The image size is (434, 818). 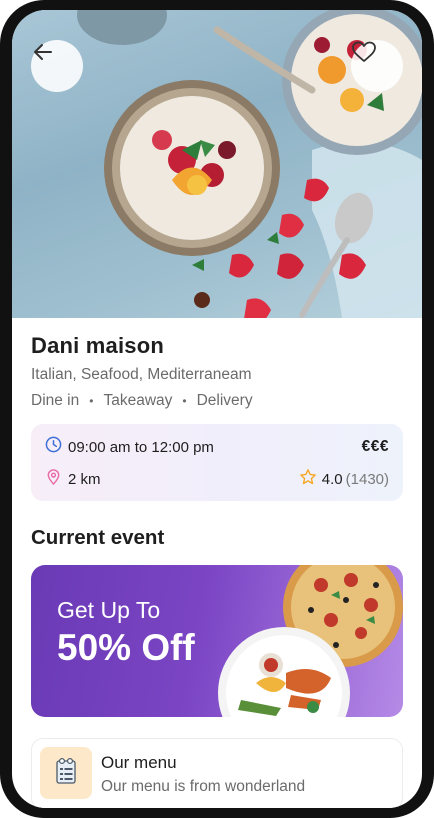 I want to click on our-menu-card: Our menu Our menu is from wonderland, so click(x=217, y=773).